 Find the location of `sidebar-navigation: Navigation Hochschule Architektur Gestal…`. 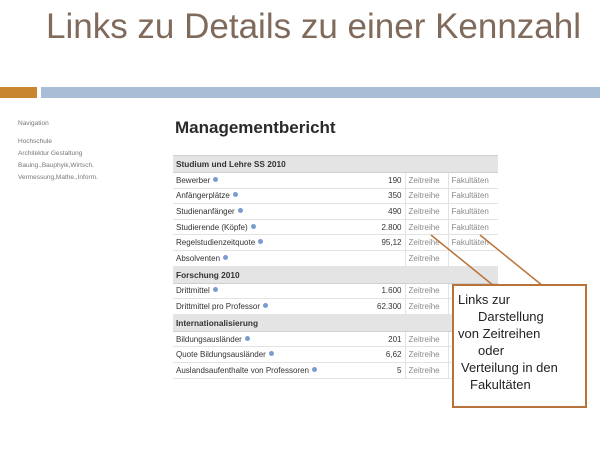

sidebar-navigation: Navigation Hochschule Architektur Gestal… is located at coordinates (58, 151).